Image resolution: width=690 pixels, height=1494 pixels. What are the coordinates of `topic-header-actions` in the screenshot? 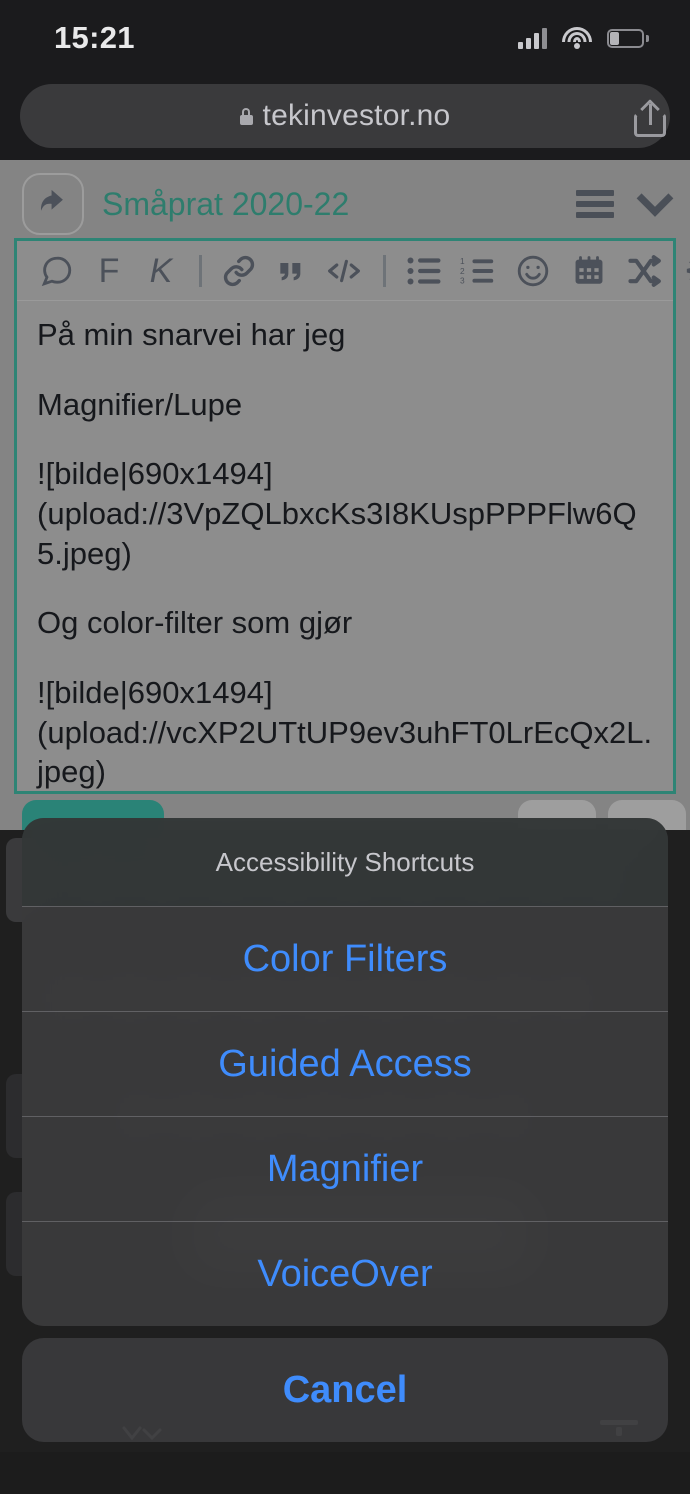 It's located at (625, 198).